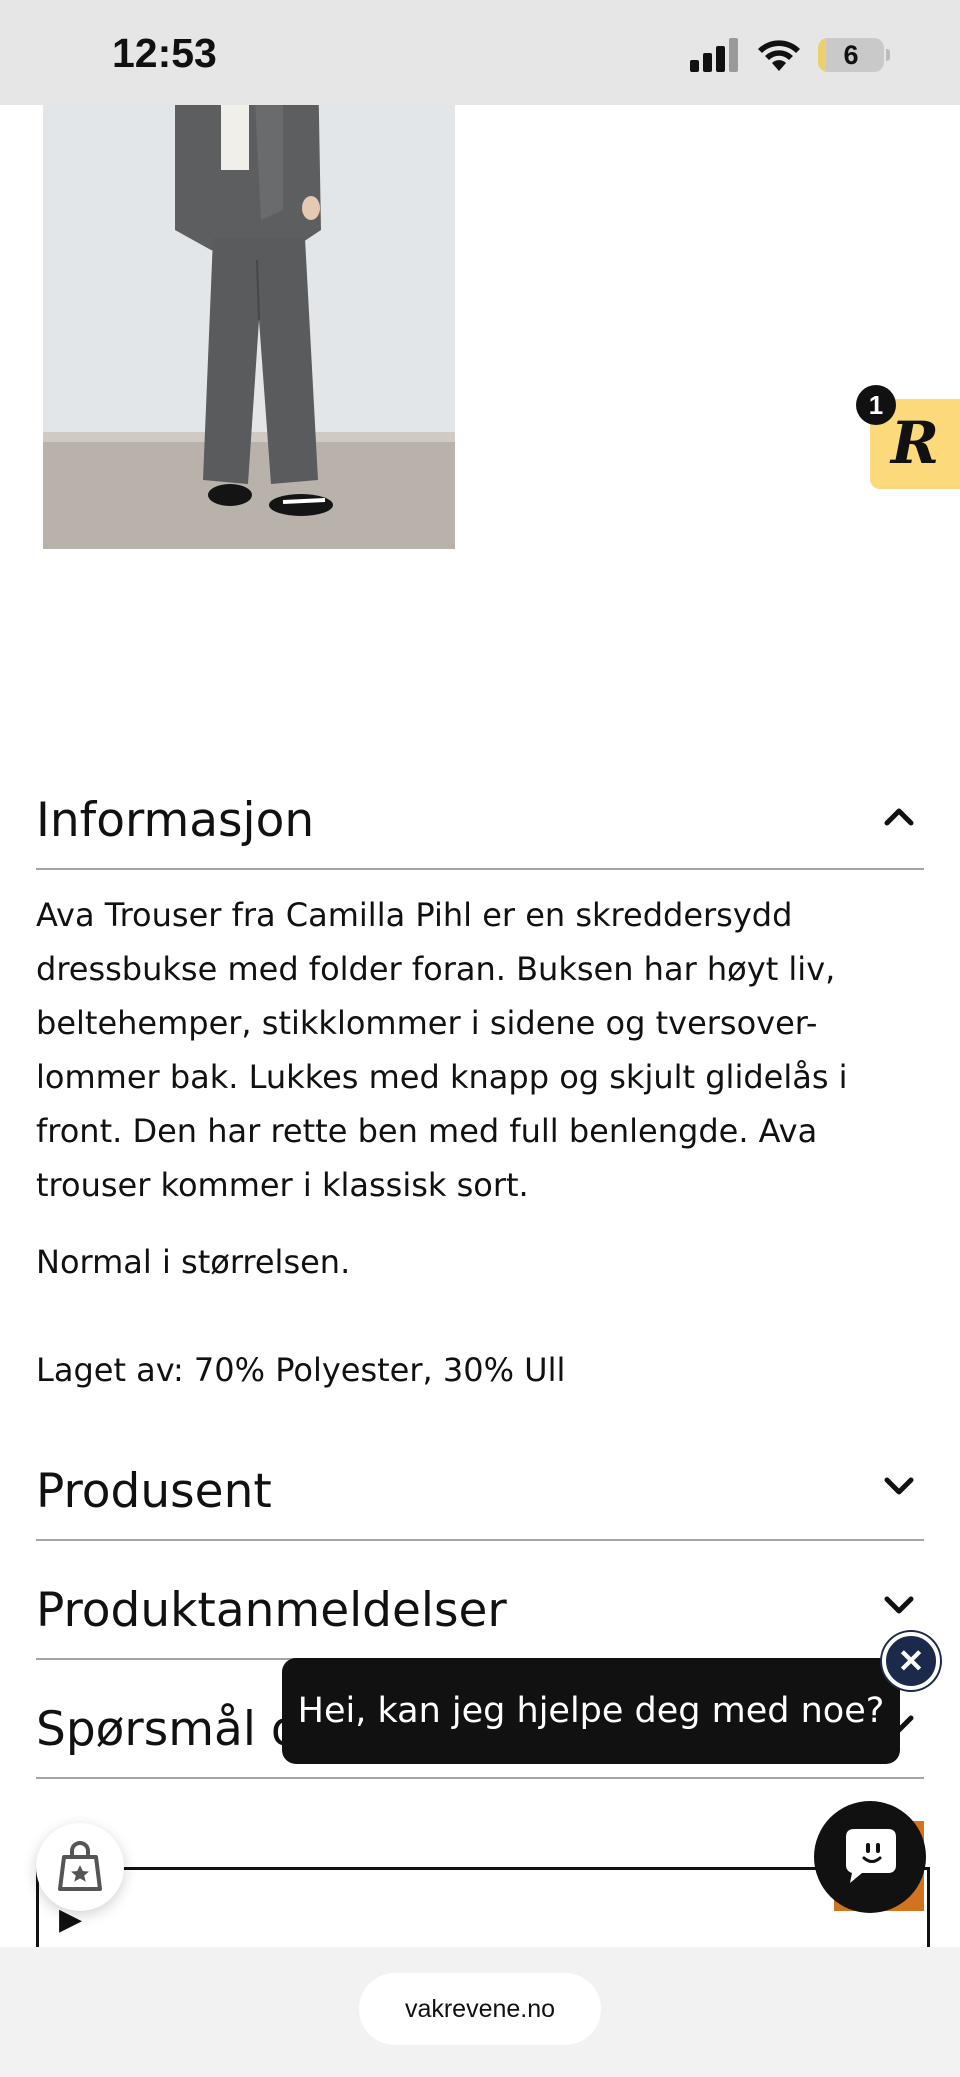  I want to click on status-time: 12:53, so click(164, 53).